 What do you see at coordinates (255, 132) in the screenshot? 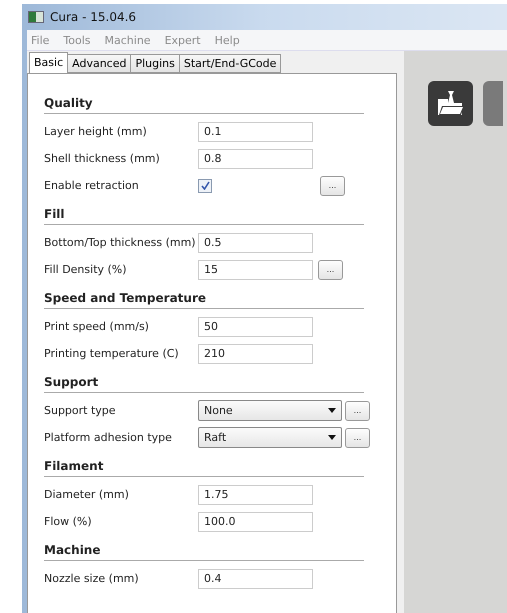
I see `input-field: 0.1` at bounding box center [255, 132].